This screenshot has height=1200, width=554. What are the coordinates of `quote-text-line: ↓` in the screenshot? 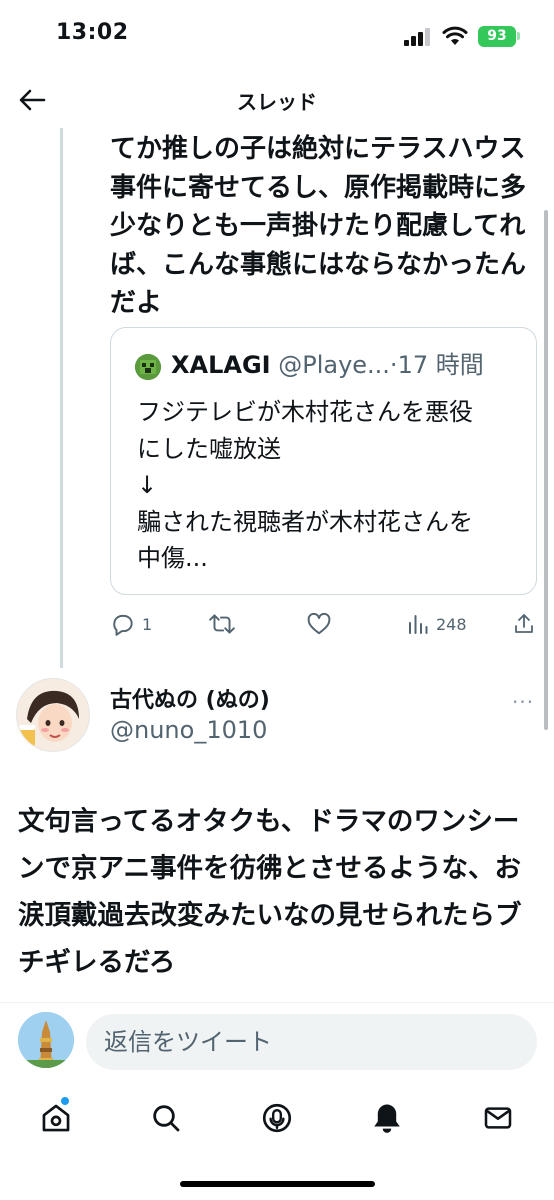 It's located at (147, 485).